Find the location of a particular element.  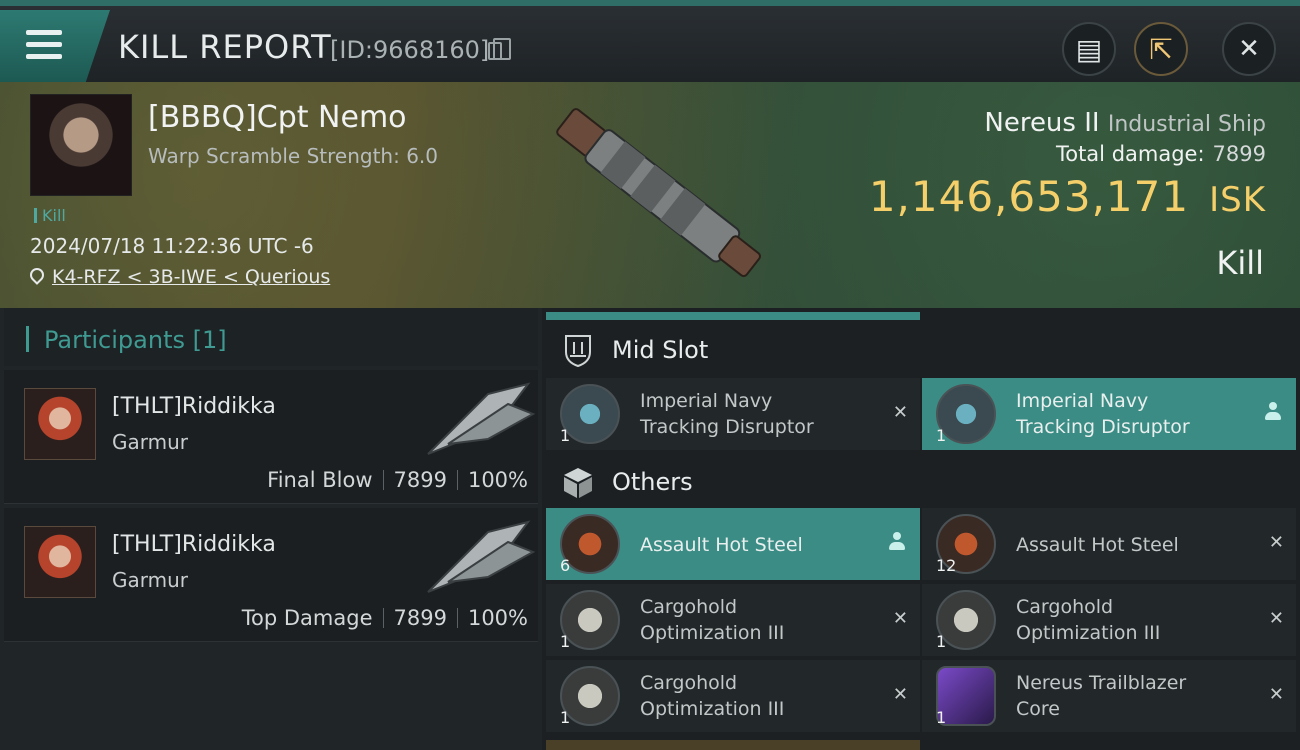

page-title: KILL REPORT is located at coordinates (225, 47).